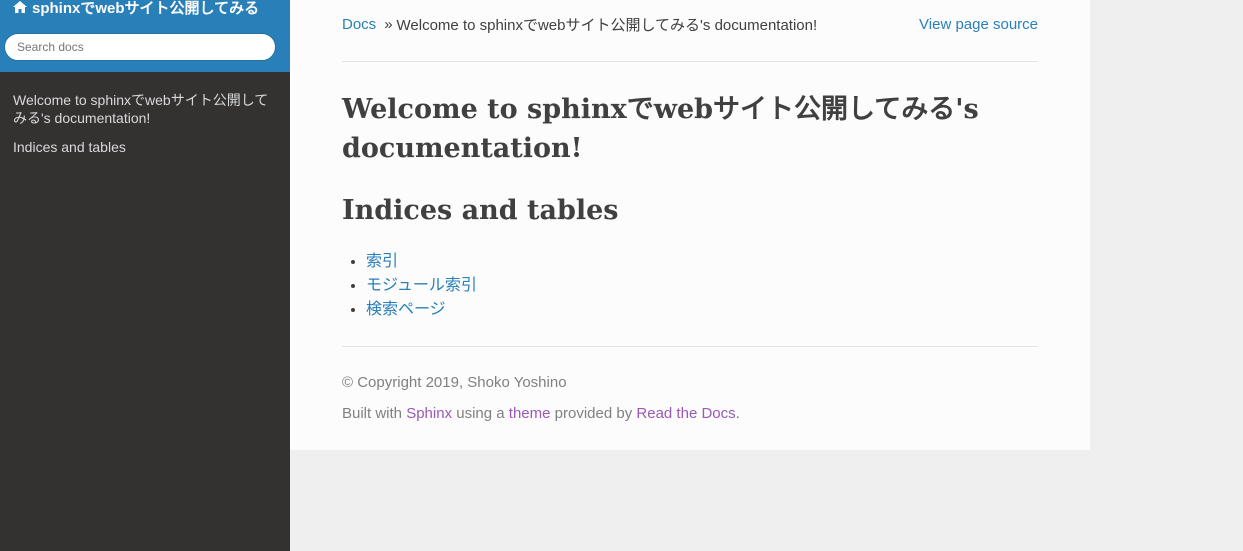  What do you see at coordinates (145, 147) in the screenshot?
I see `sidebar-item-indices: Indices and tables` at bounding box center [145, 147].